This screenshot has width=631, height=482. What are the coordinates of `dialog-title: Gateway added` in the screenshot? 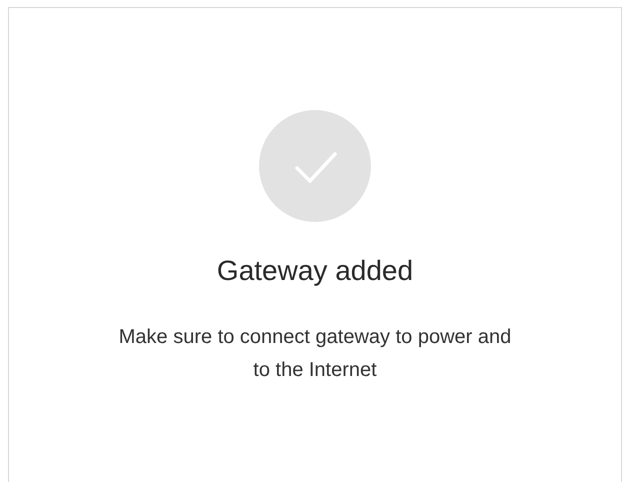 It's located at (315, 271).